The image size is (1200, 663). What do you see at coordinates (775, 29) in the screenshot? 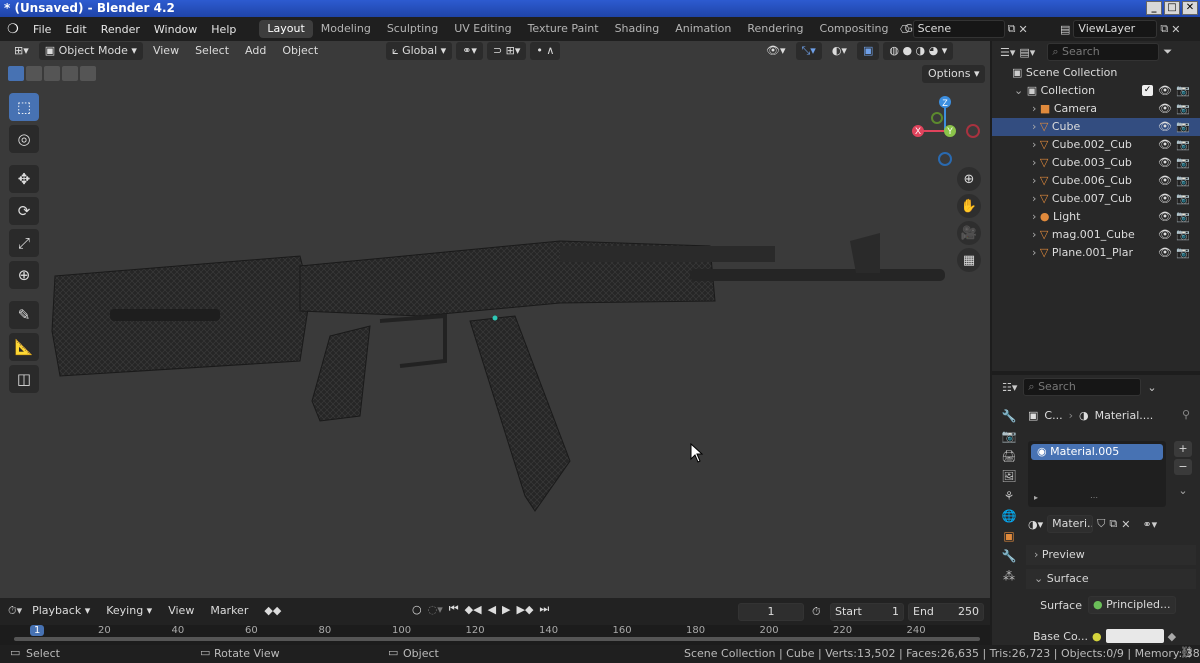
I see `tab-rendering: Rendering` at bounding box center [775, 29].